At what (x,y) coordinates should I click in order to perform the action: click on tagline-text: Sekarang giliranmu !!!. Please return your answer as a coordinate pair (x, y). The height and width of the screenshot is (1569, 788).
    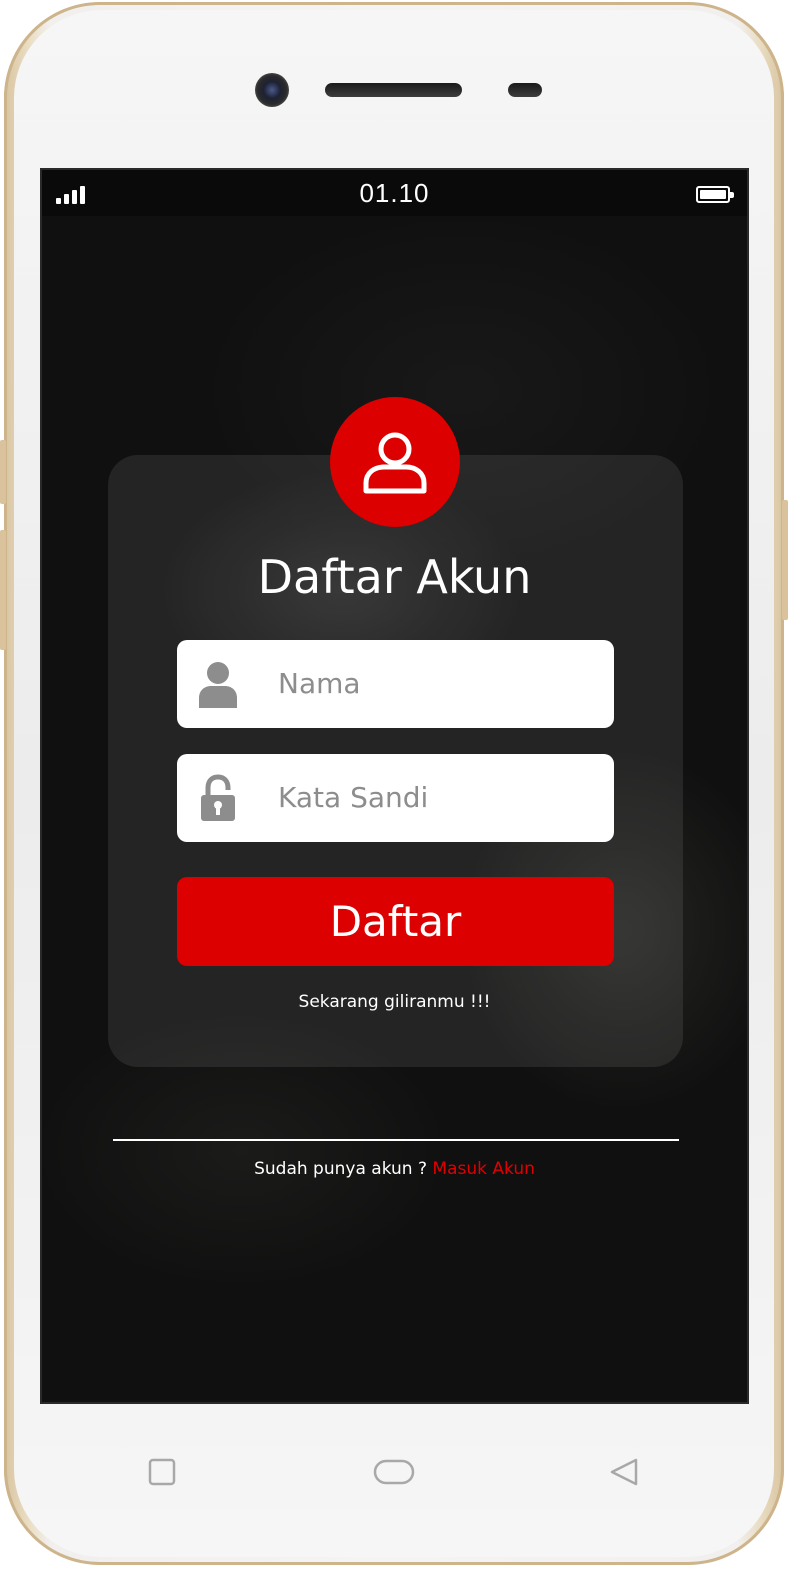
    Looking at the image, I should click on (394, 1002).